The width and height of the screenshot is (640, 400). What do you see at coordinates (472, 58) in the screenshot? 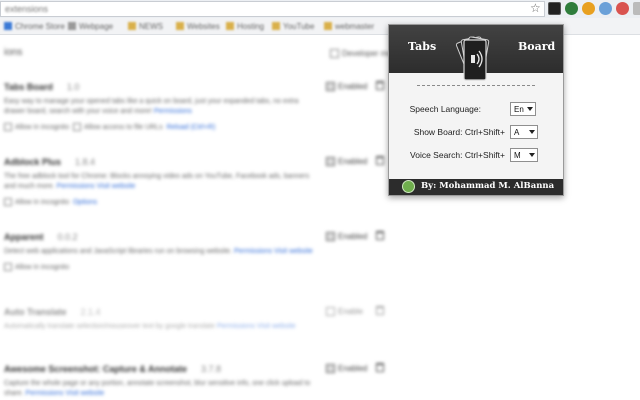
I see `tabs-board-logo-icon` at bounding box center [472, 58].